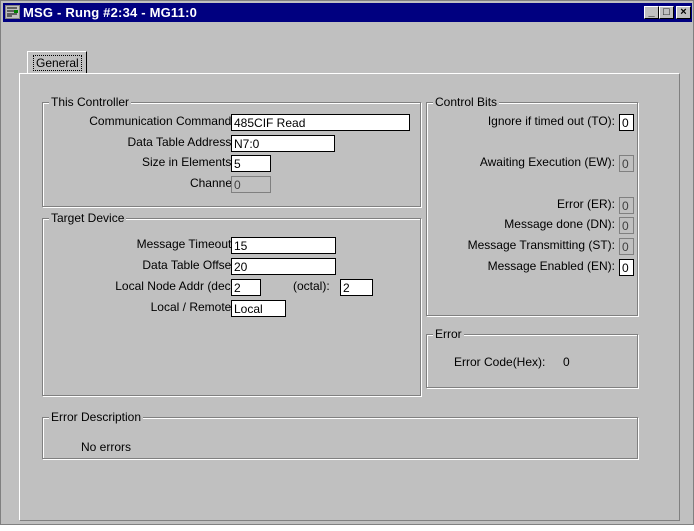  Describe the element at coordinates (96, 417) in the screenshot. I see `error-description-title: Error Description` at that location.